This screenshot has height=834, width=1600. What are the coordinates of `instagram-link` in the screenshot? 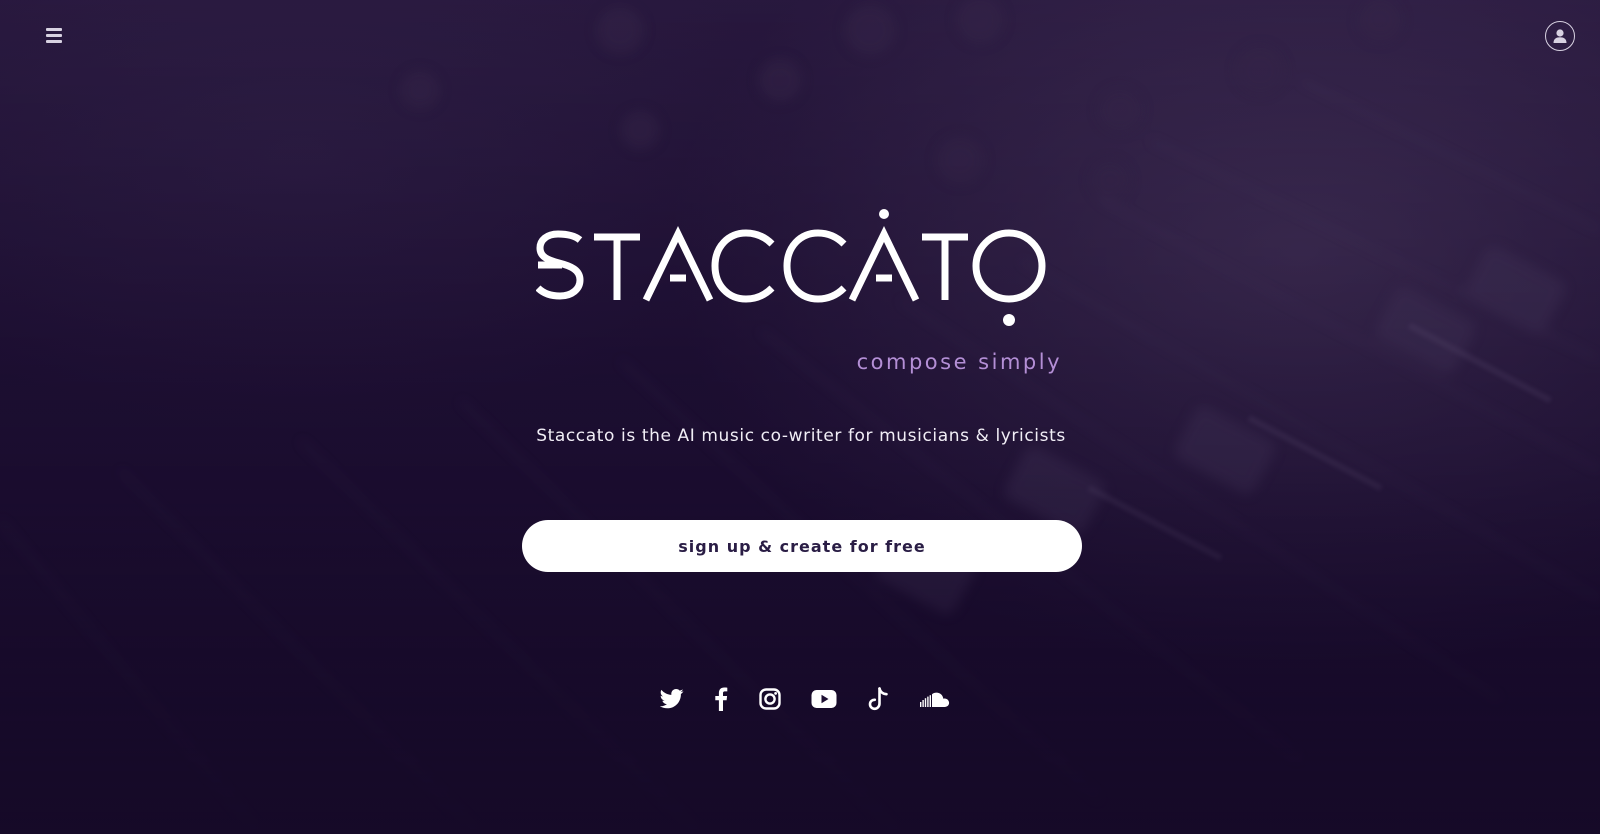 It's located at (770, 699).